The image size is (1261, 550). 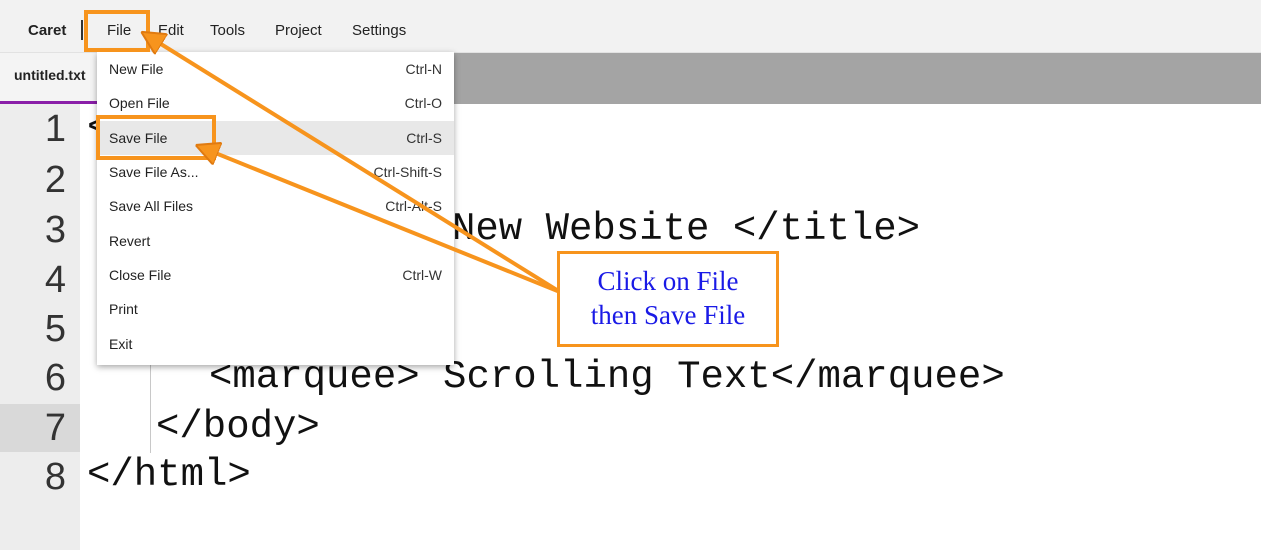 I want to click on instruction-callout: Click on File then Save File, so click(x=668, y=299).